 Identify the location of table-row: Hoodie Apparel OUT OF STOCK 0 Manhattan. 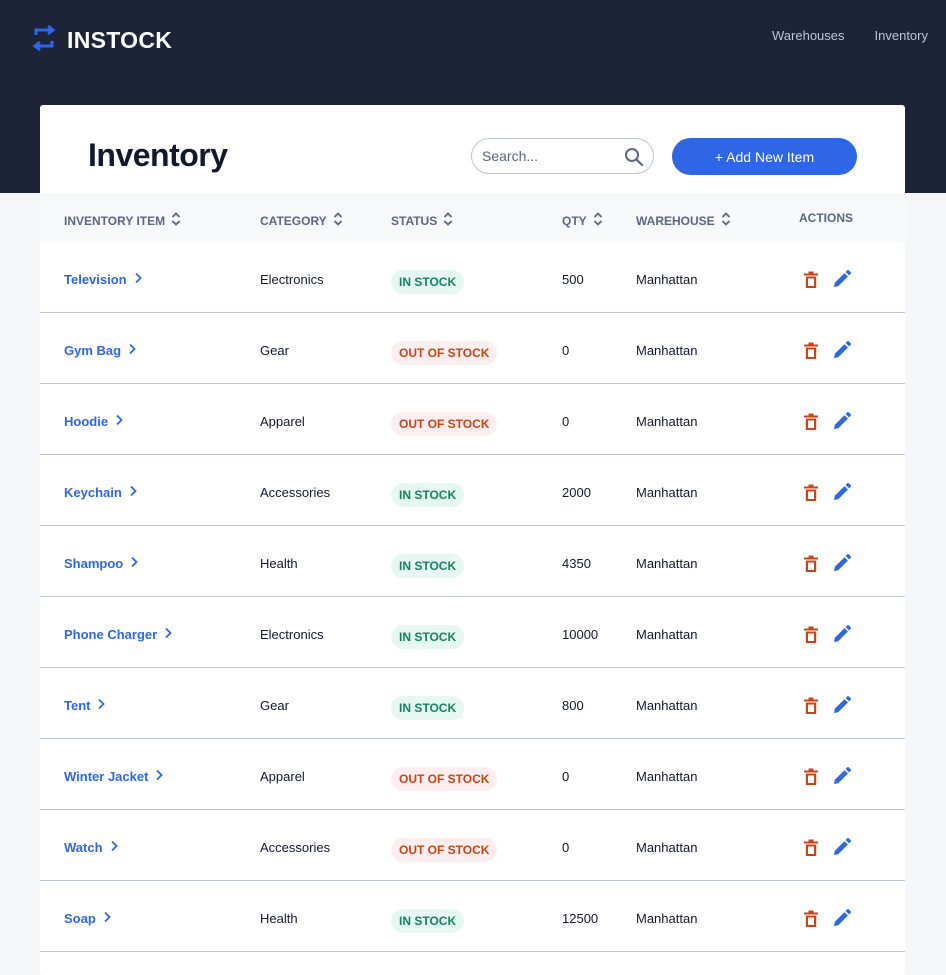
(472, 419).